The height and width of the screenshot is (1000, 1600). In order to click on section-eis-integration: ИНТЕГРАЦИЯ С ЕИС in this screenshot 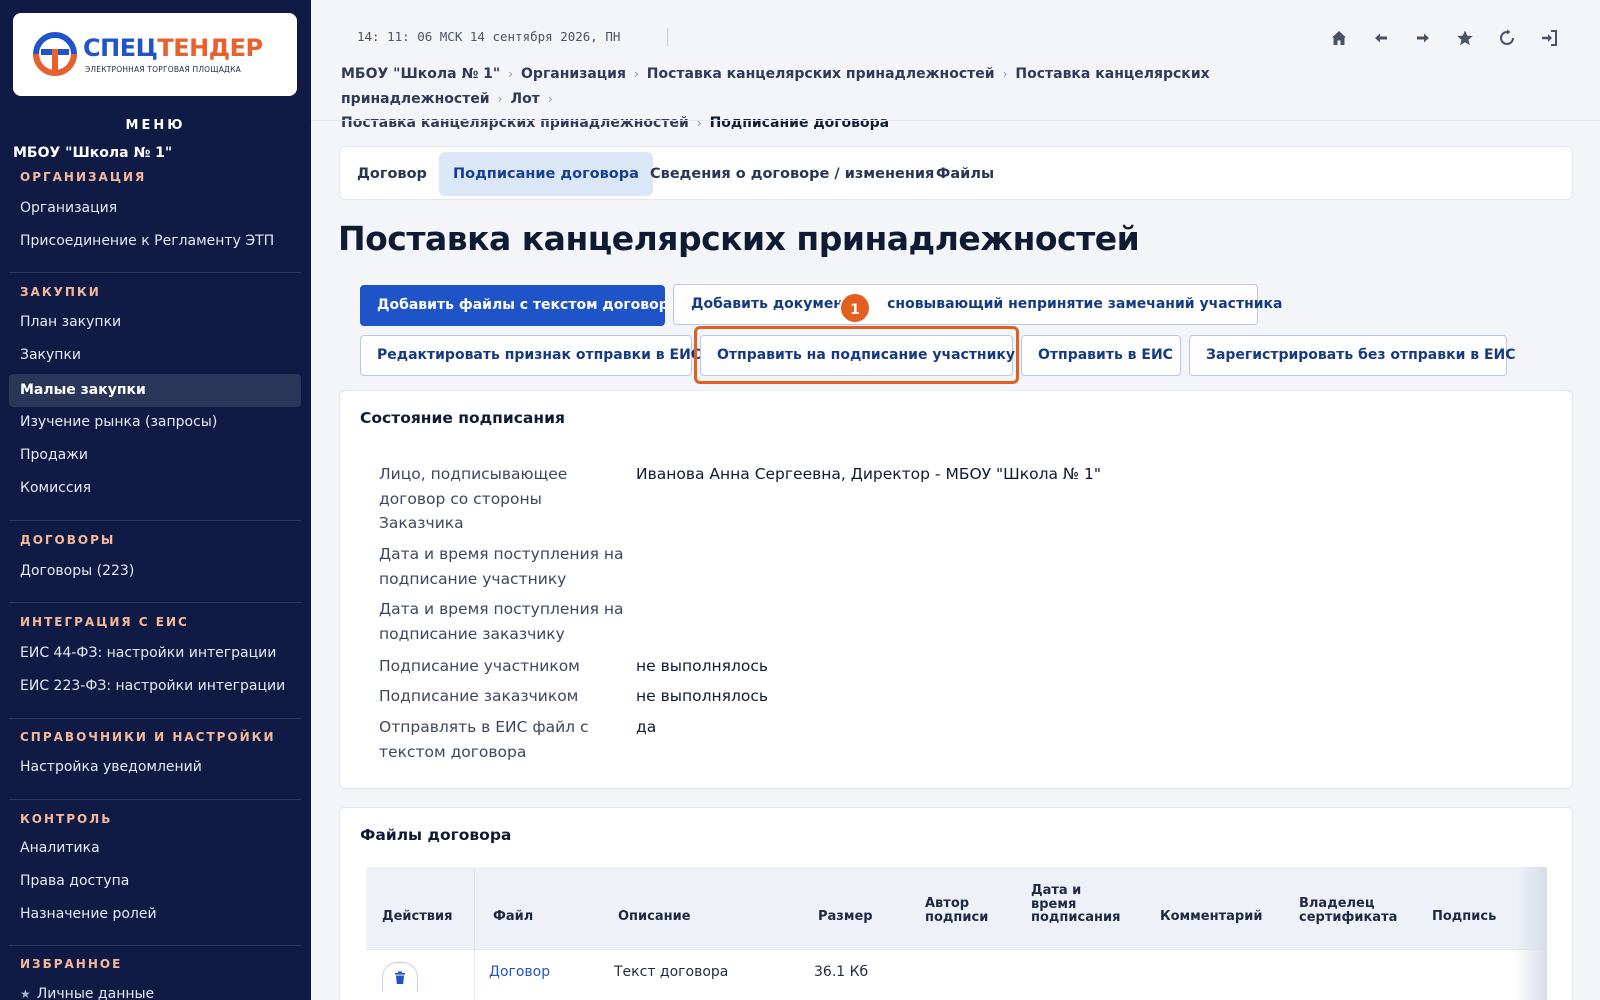, I will do `click(104, 622)`.